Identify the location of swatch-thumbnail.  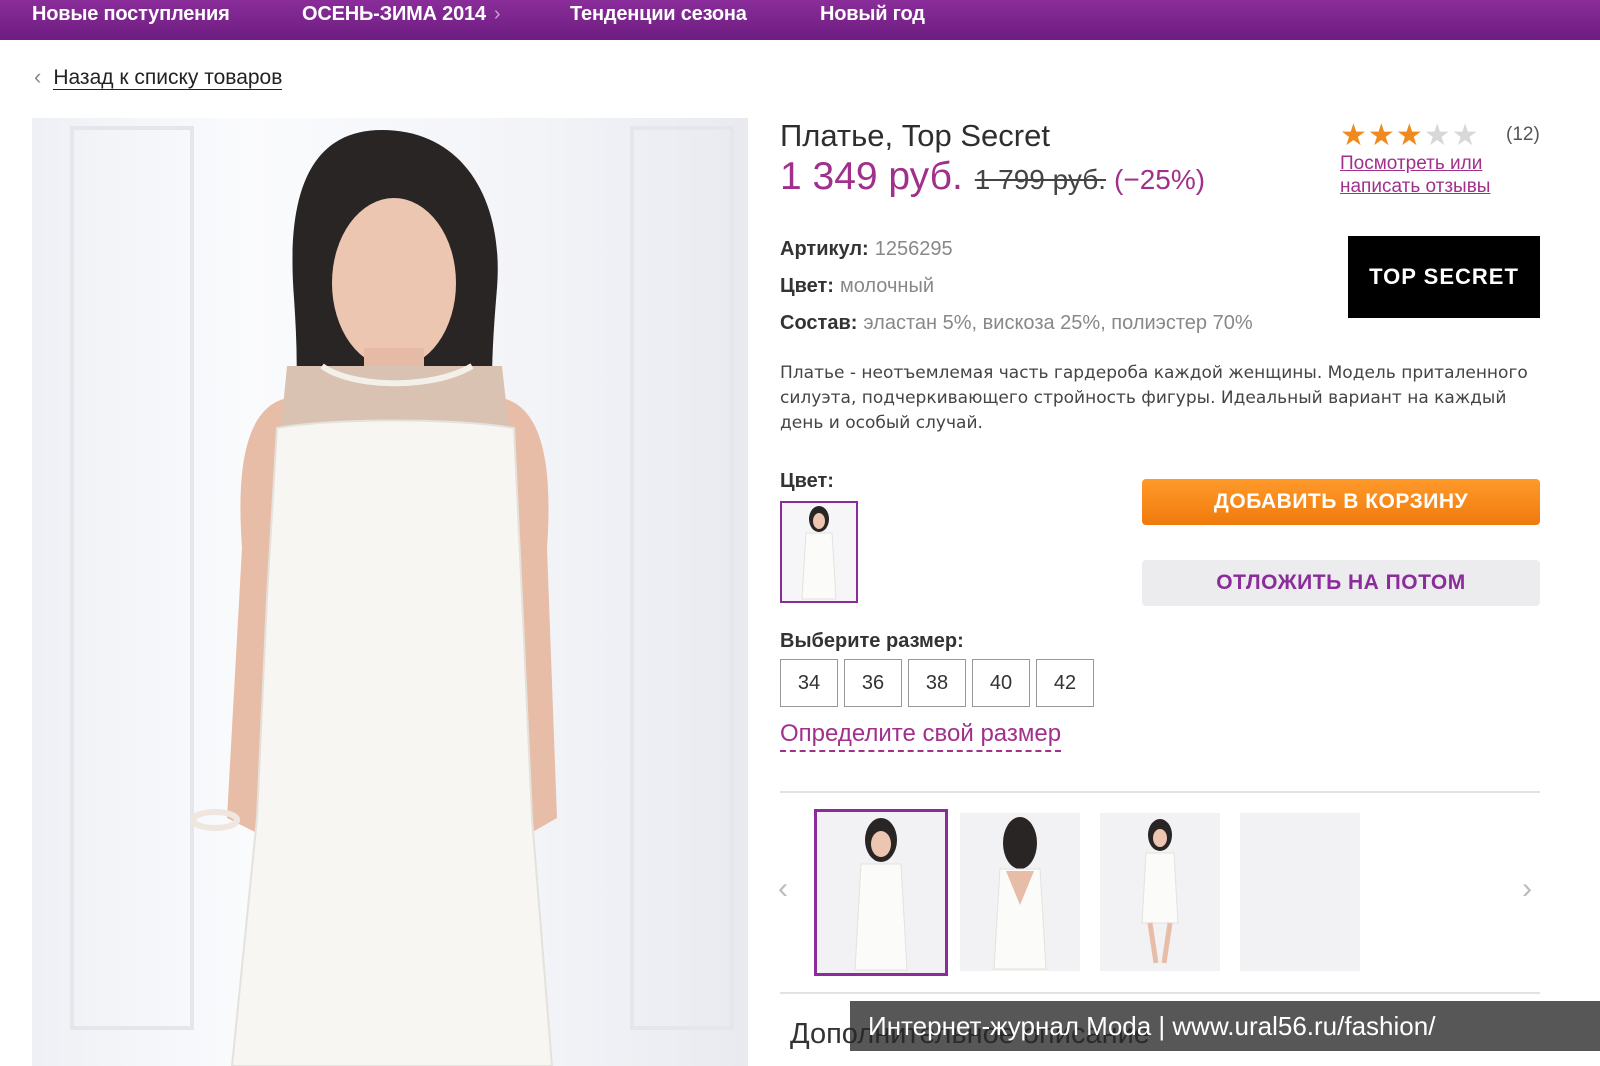
(819, 553).